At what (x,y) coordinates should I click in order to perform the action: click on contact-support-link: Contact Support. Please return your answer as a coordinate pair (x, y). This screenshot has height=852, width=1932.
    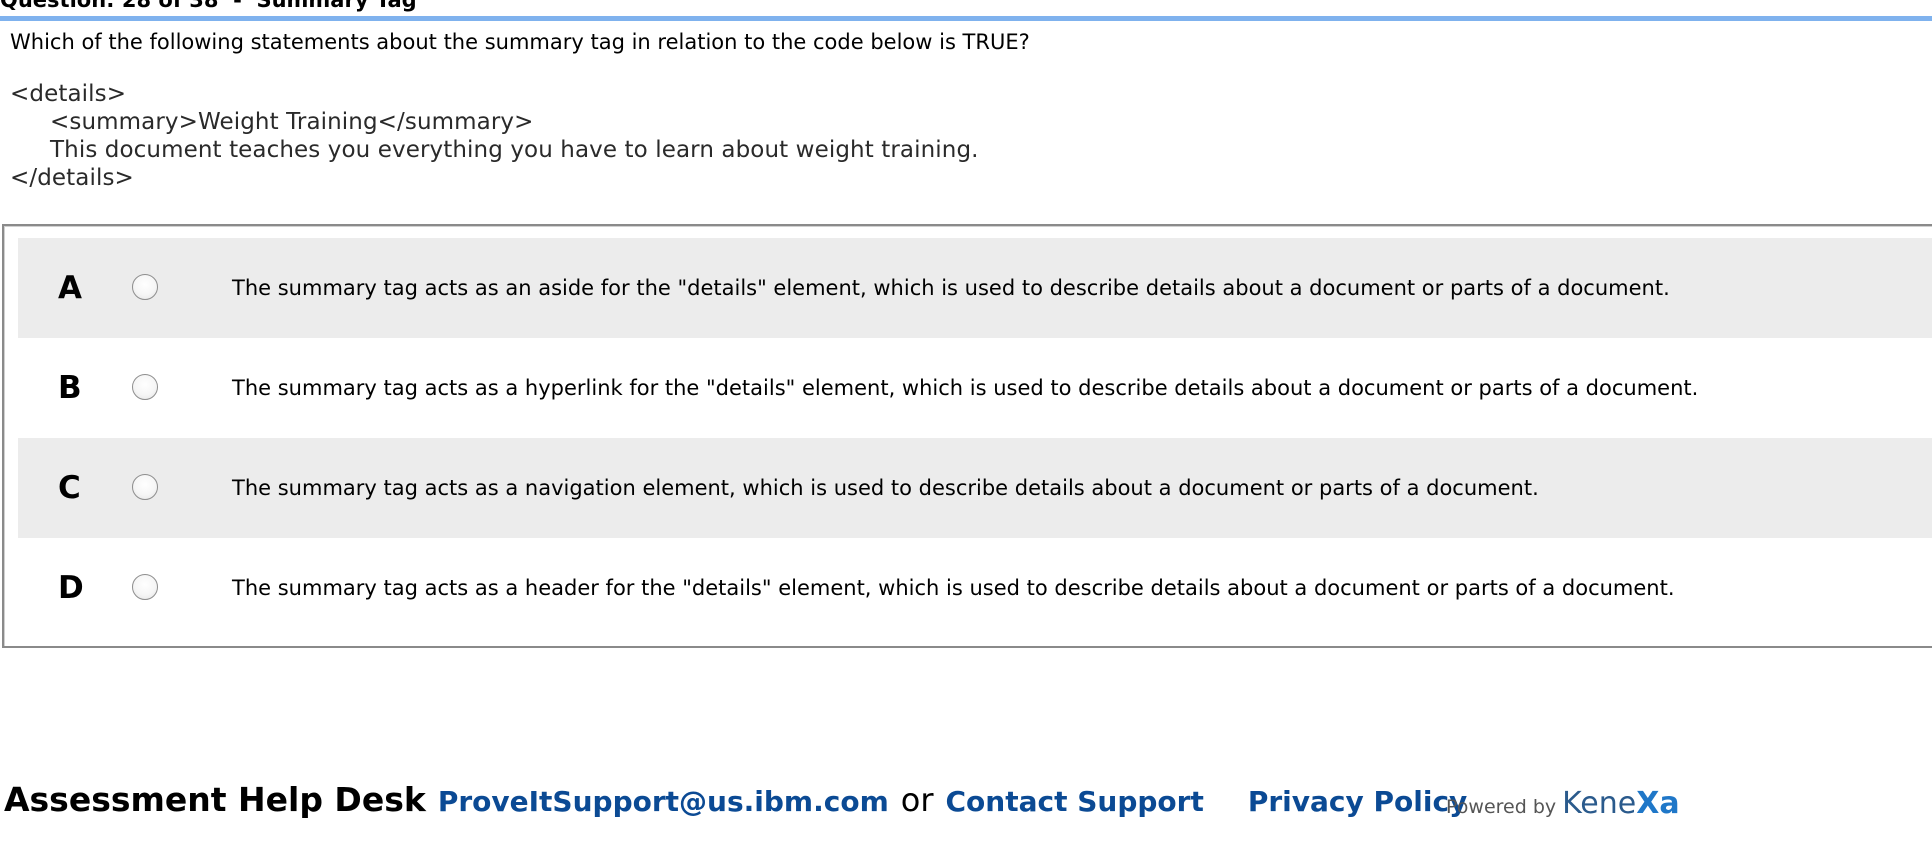
    Looking at the image, I should click on (1074, 801).